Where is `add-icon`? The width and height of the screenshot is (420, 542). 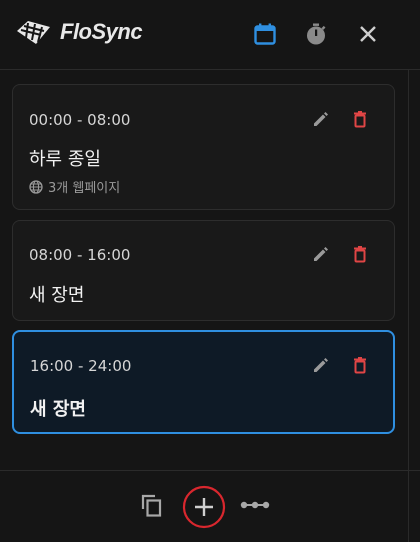 add-icon is located at coordinates (204, 507).